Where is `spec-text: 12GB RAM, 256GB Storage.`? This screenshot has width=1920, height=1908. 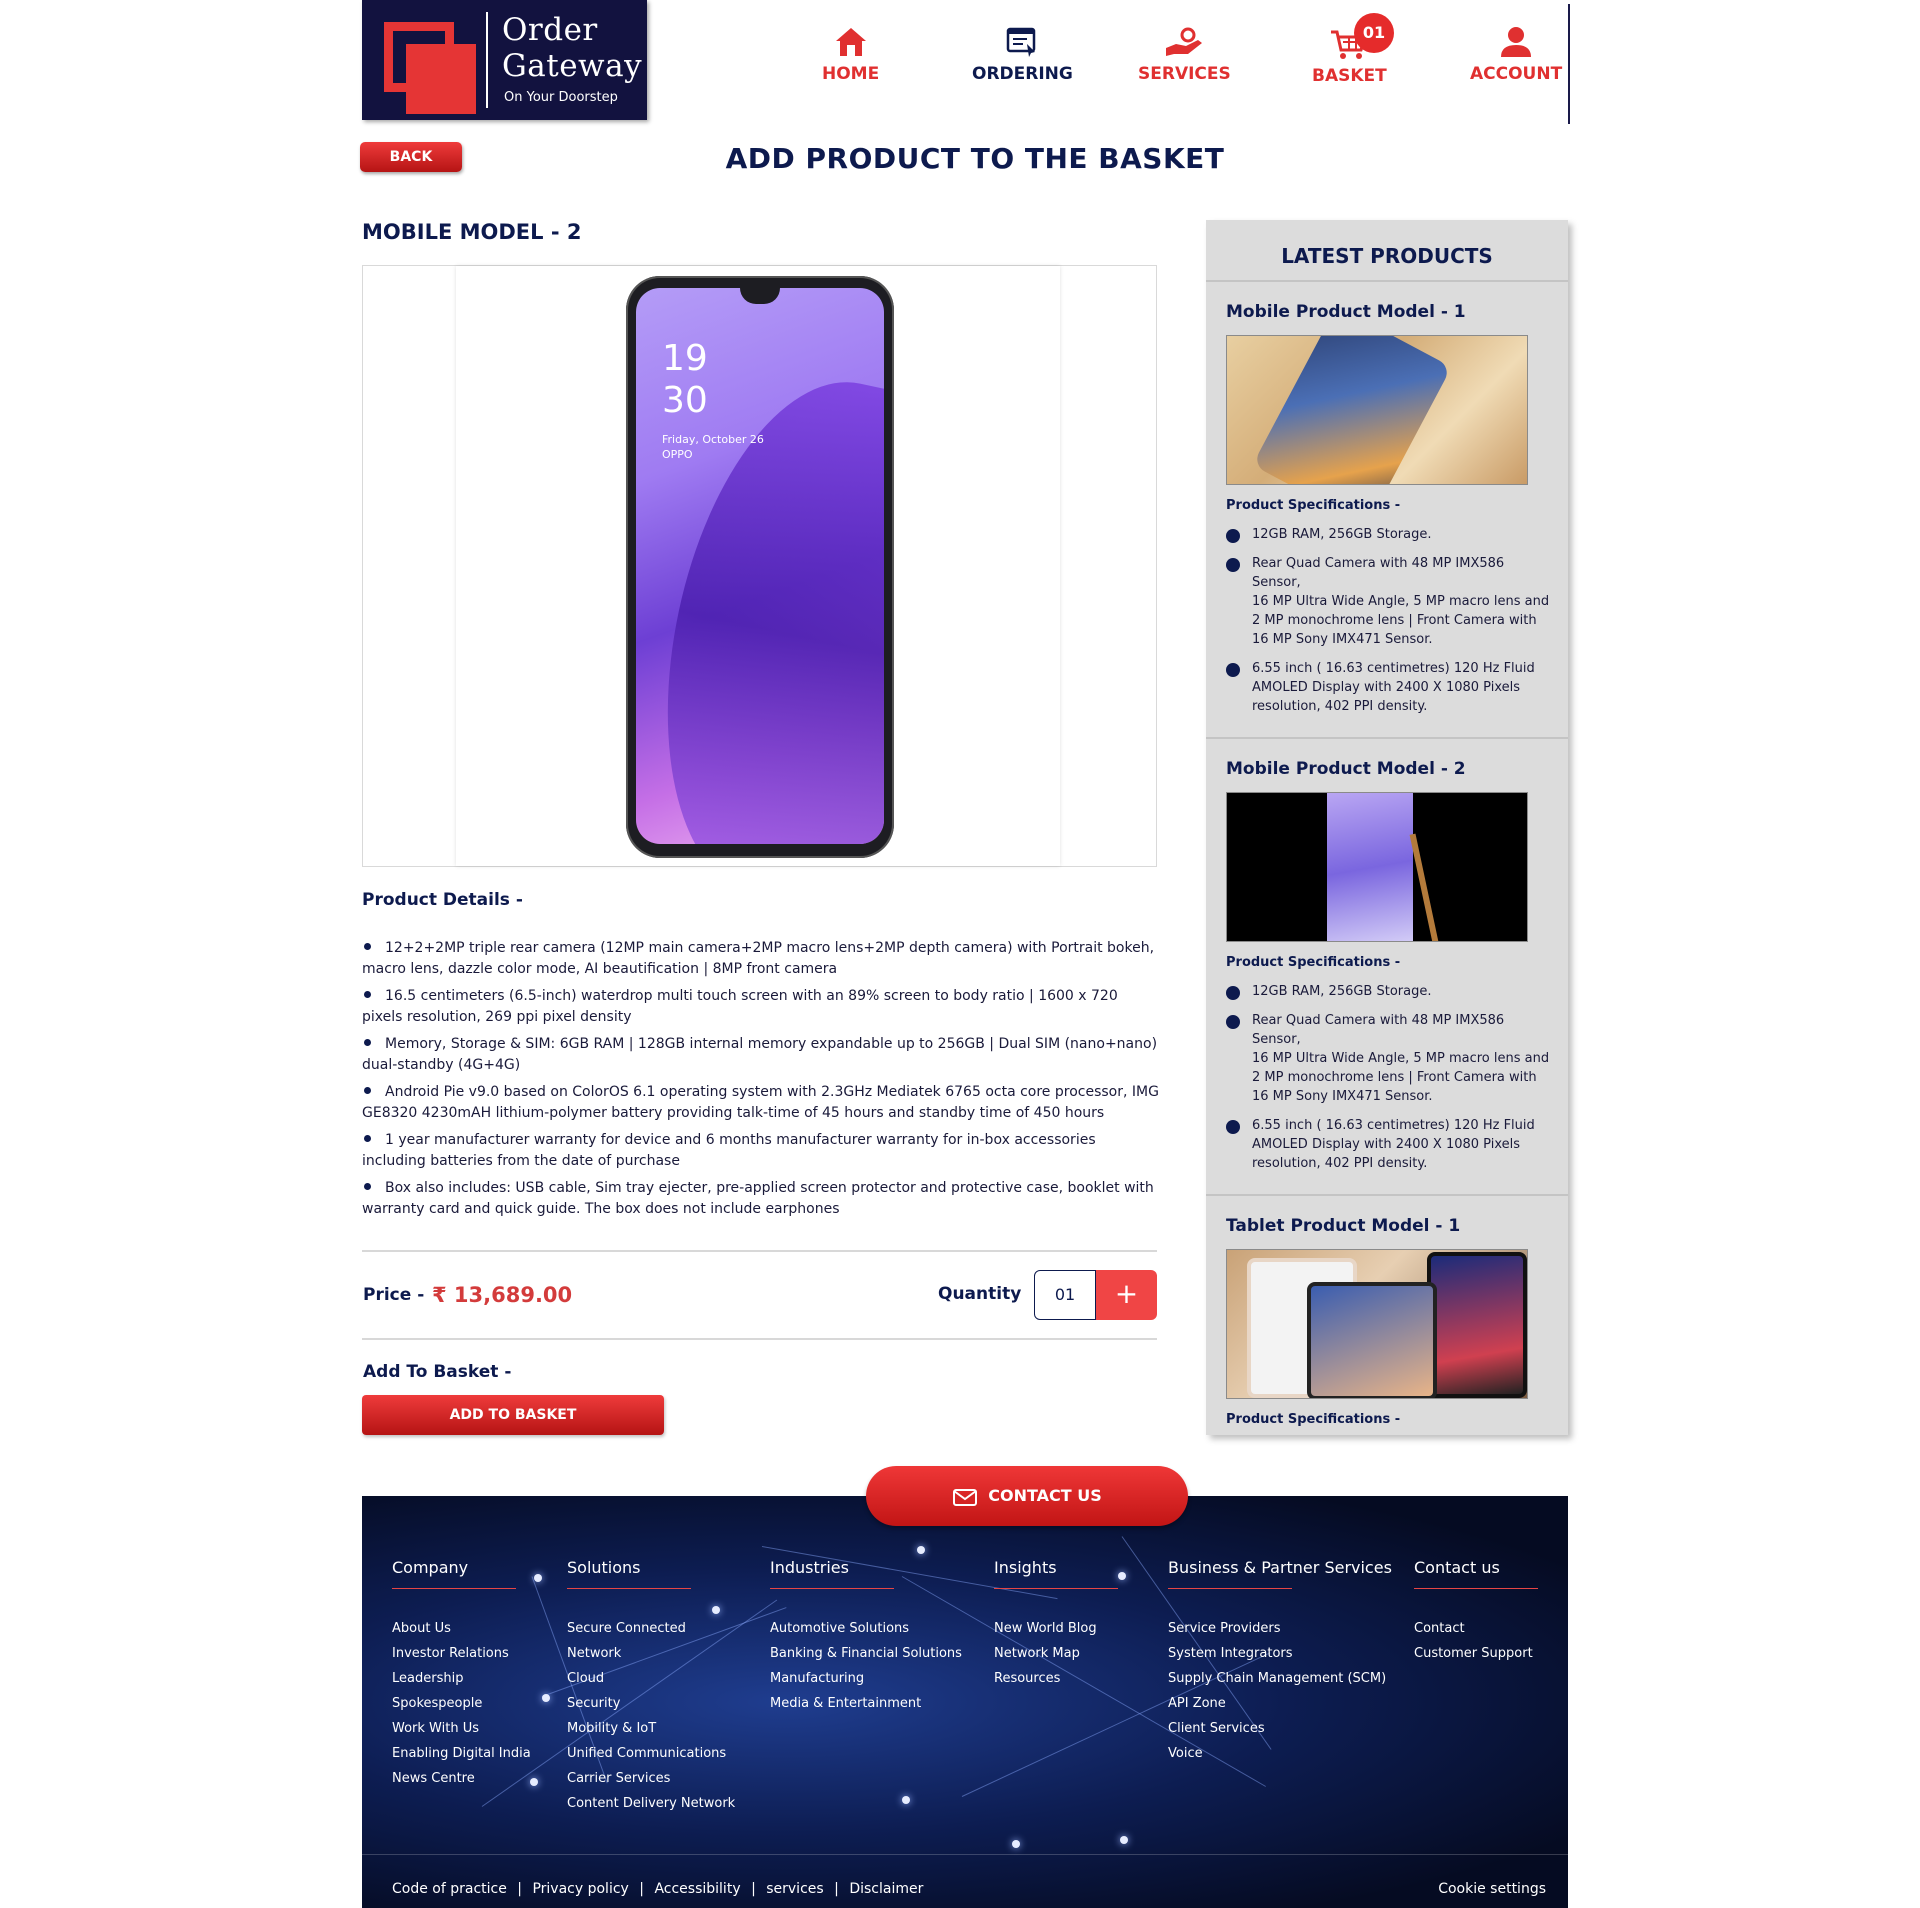 spec-text: 12GB RAM, 256GB Storage. is located at coordinates (1342, 534).